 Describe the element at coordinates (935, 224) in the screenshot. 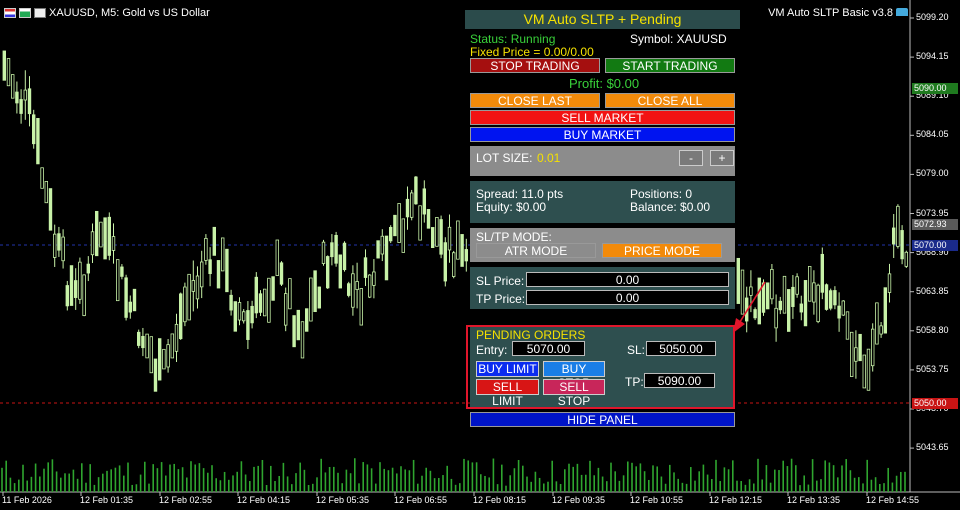

I see `price-tag: 5072.93` at that location.